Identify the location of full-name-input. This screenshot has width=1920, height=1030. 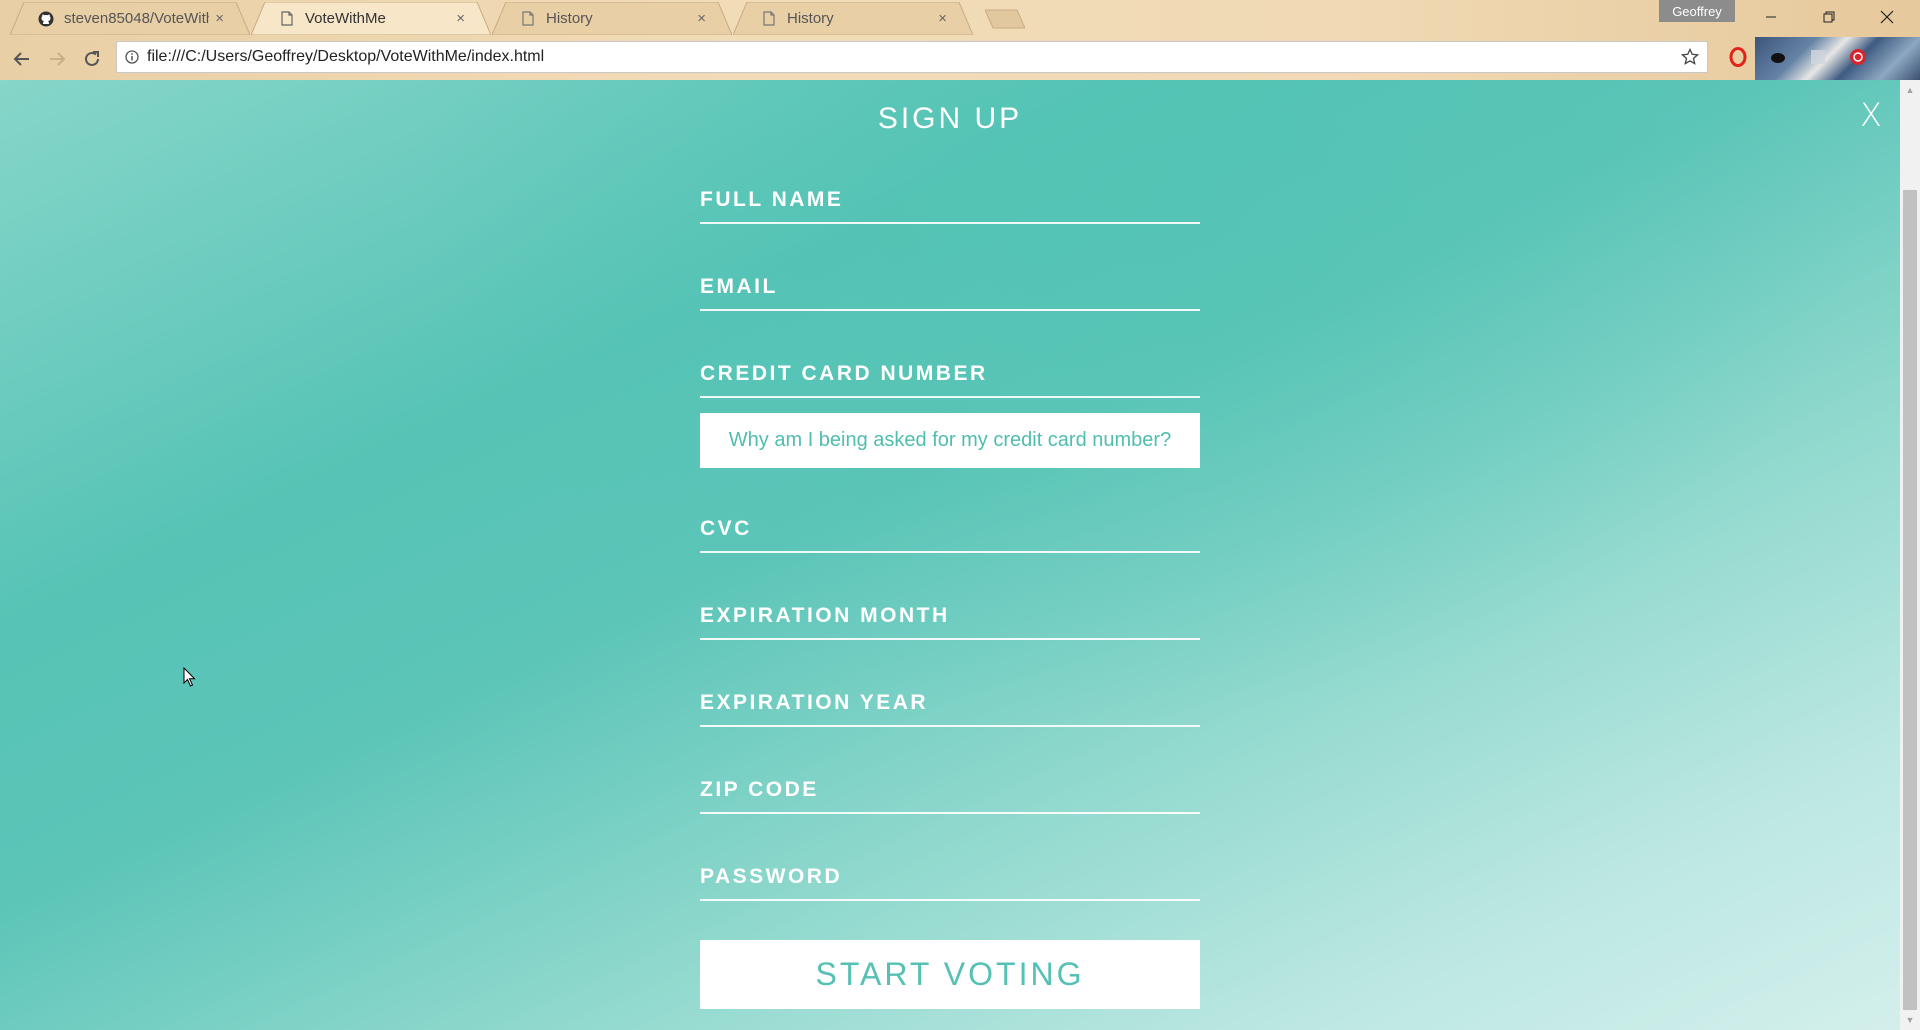
(950, 200).